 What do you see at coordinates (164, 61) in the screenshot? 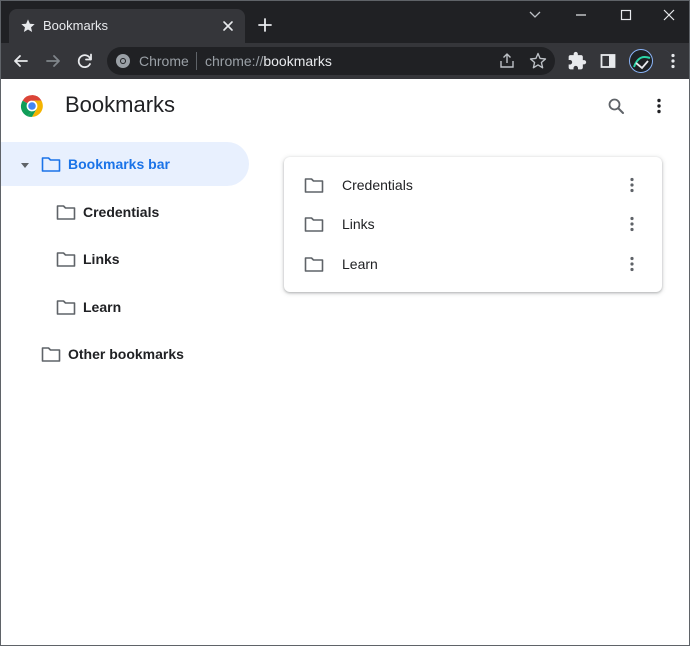
I see `omnibox-chip: Chrome` at bounding box center [164, 61].